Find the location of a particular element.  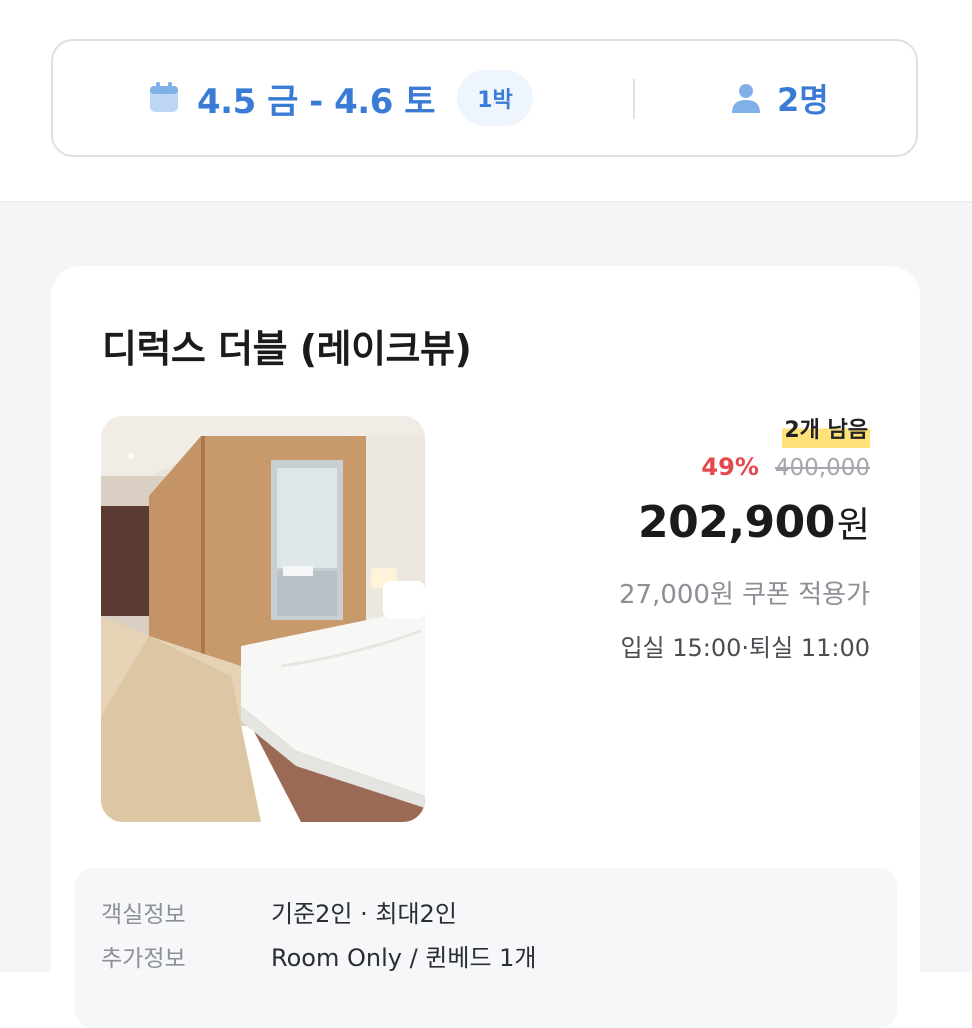

date-selector: 4.5 금 - 4.6 토 1박 is located at coordinates (340, 98).